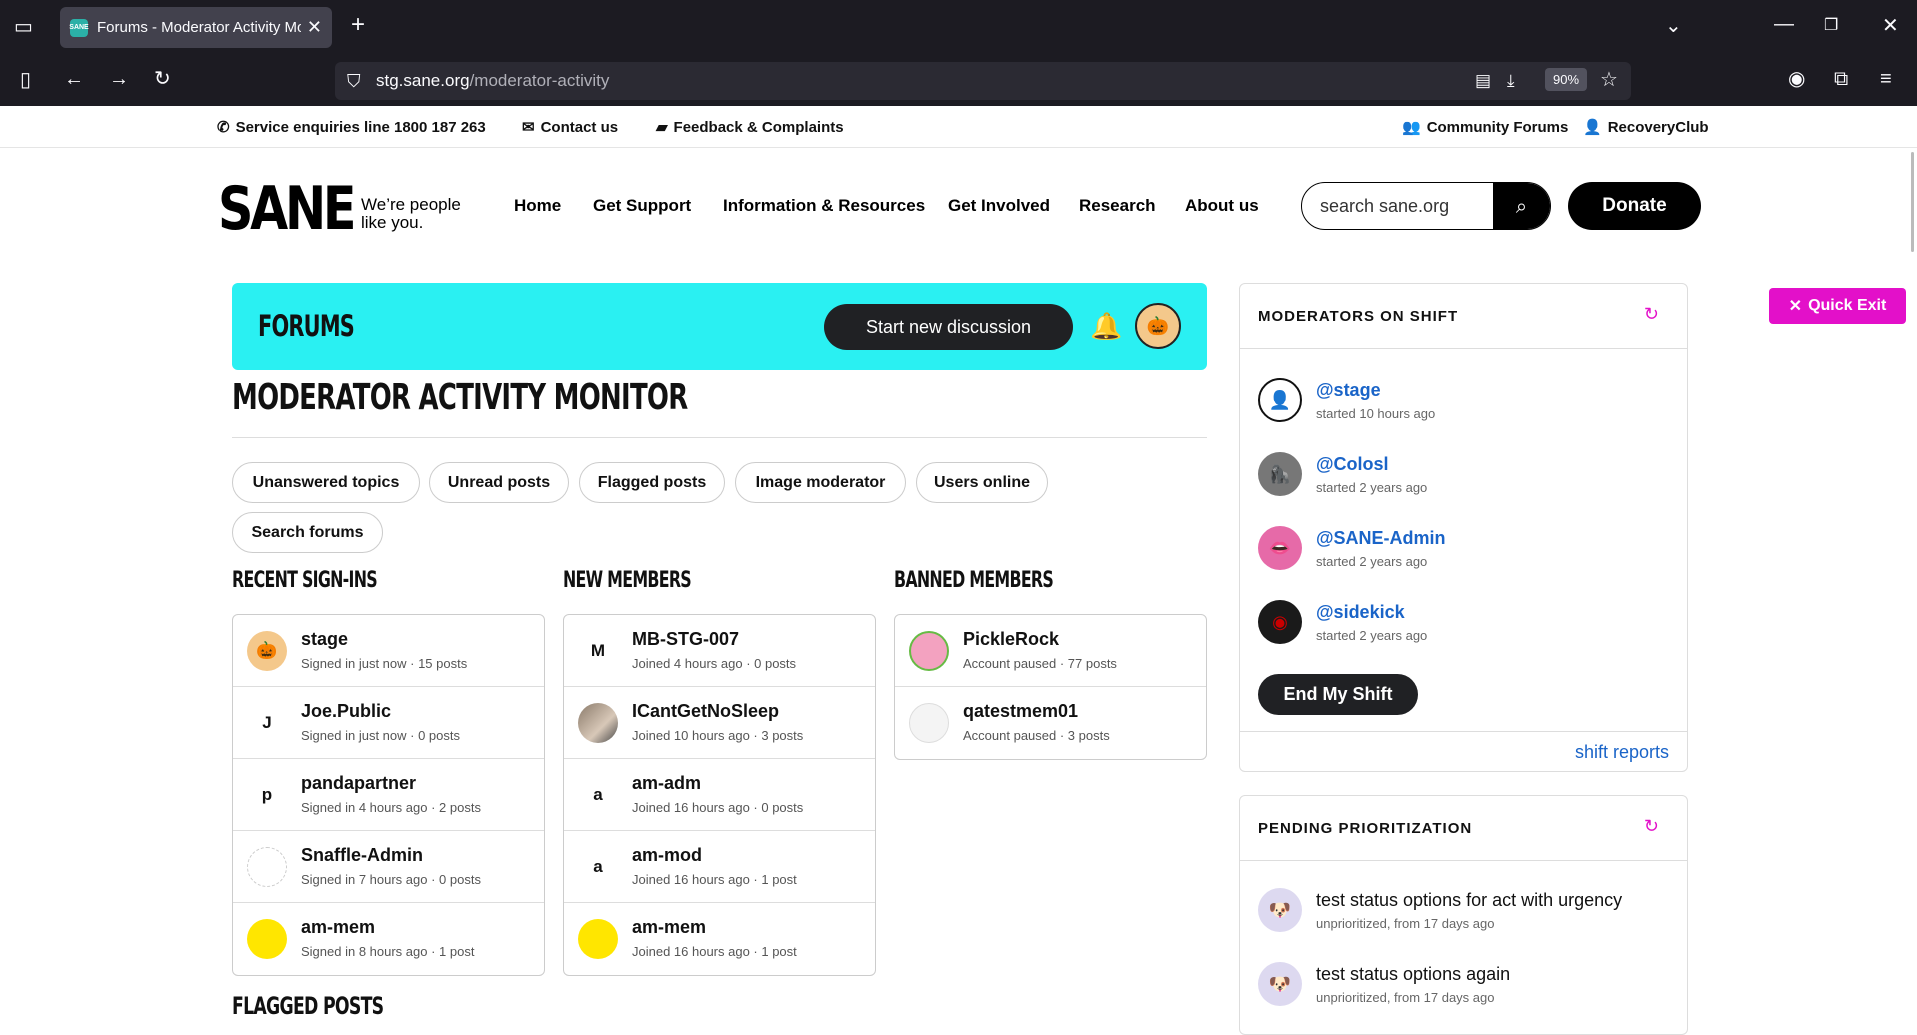 This screenshot has width=1917, height=1035. Describe the element at coordinates (1837, 306) in the screenshot. I see `quick-exit-button: ✕ Quick Exit` at that location.